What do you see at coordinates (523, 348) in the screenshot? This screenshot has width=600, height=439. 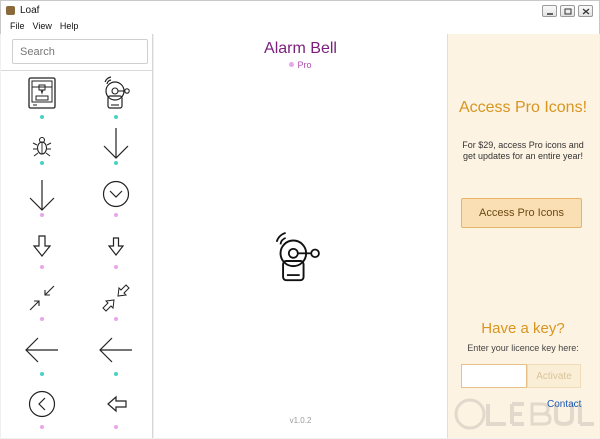 I see `key-prompt: Enter your licence key here:` at bounding box center [523, 348].